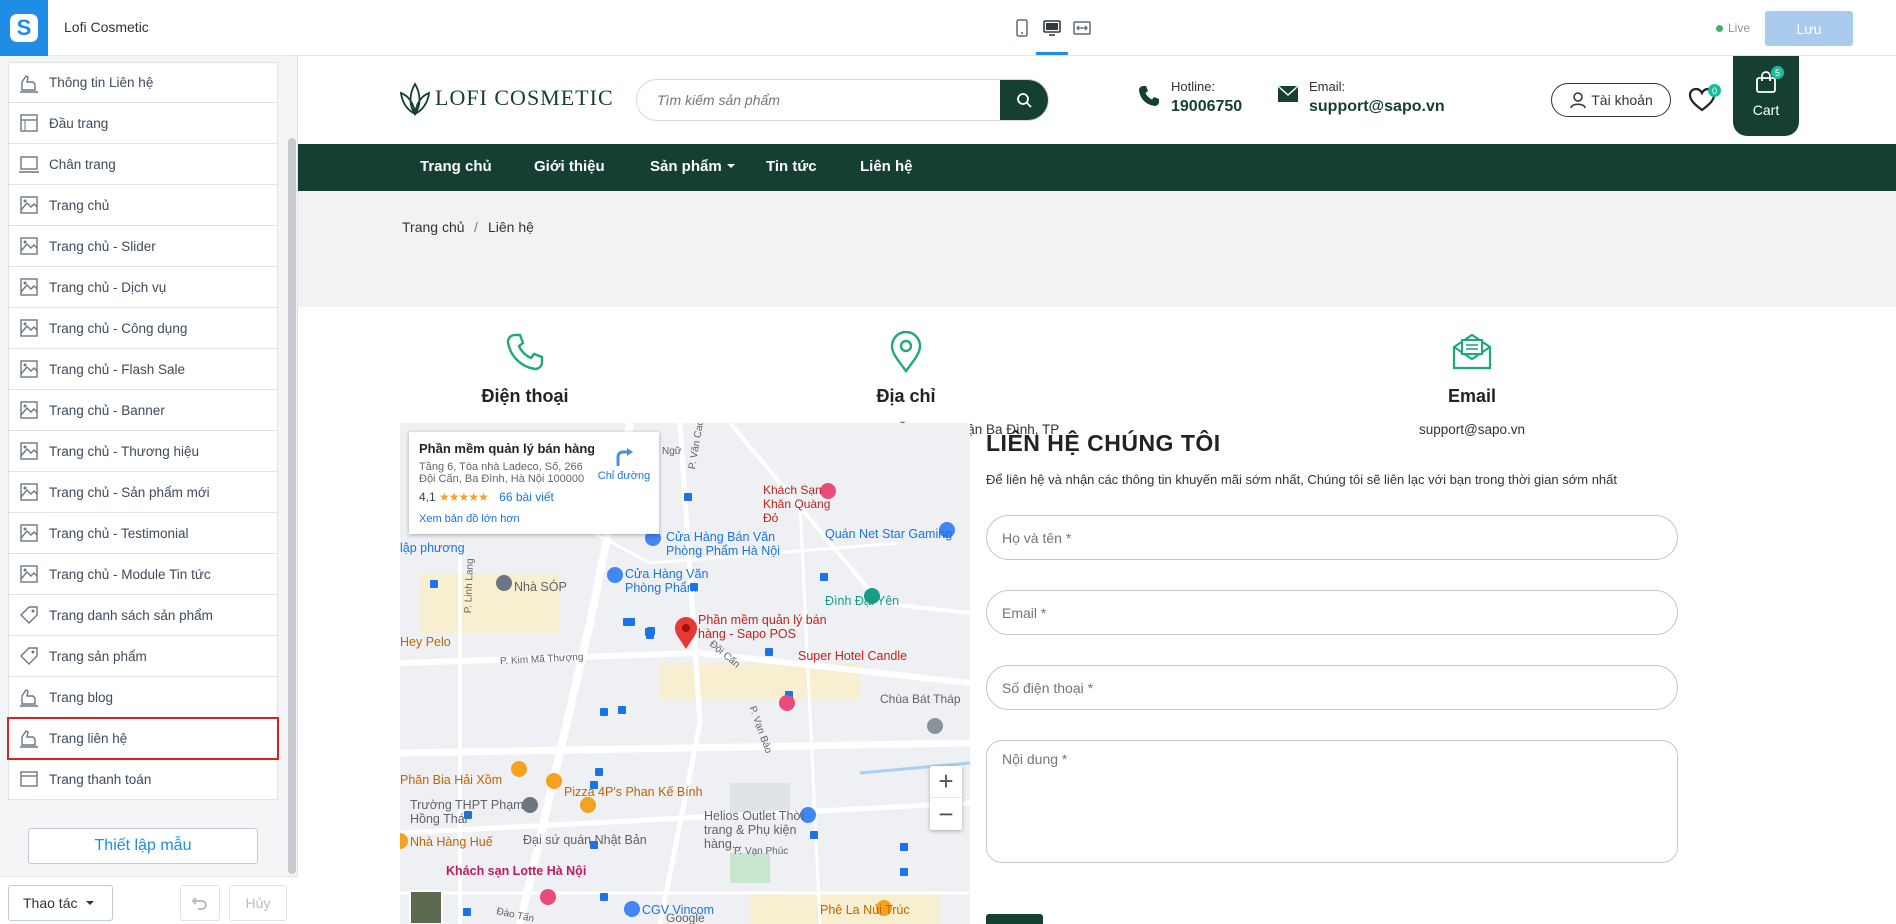 Image resolution: width=1896 pixels, height=924 pixels. What do you see at coordinates (108, 287) in the screenshot?
I see `sidebar-item-label: Trang chủ - Dịch vụ` at bounding box center [108, 287].